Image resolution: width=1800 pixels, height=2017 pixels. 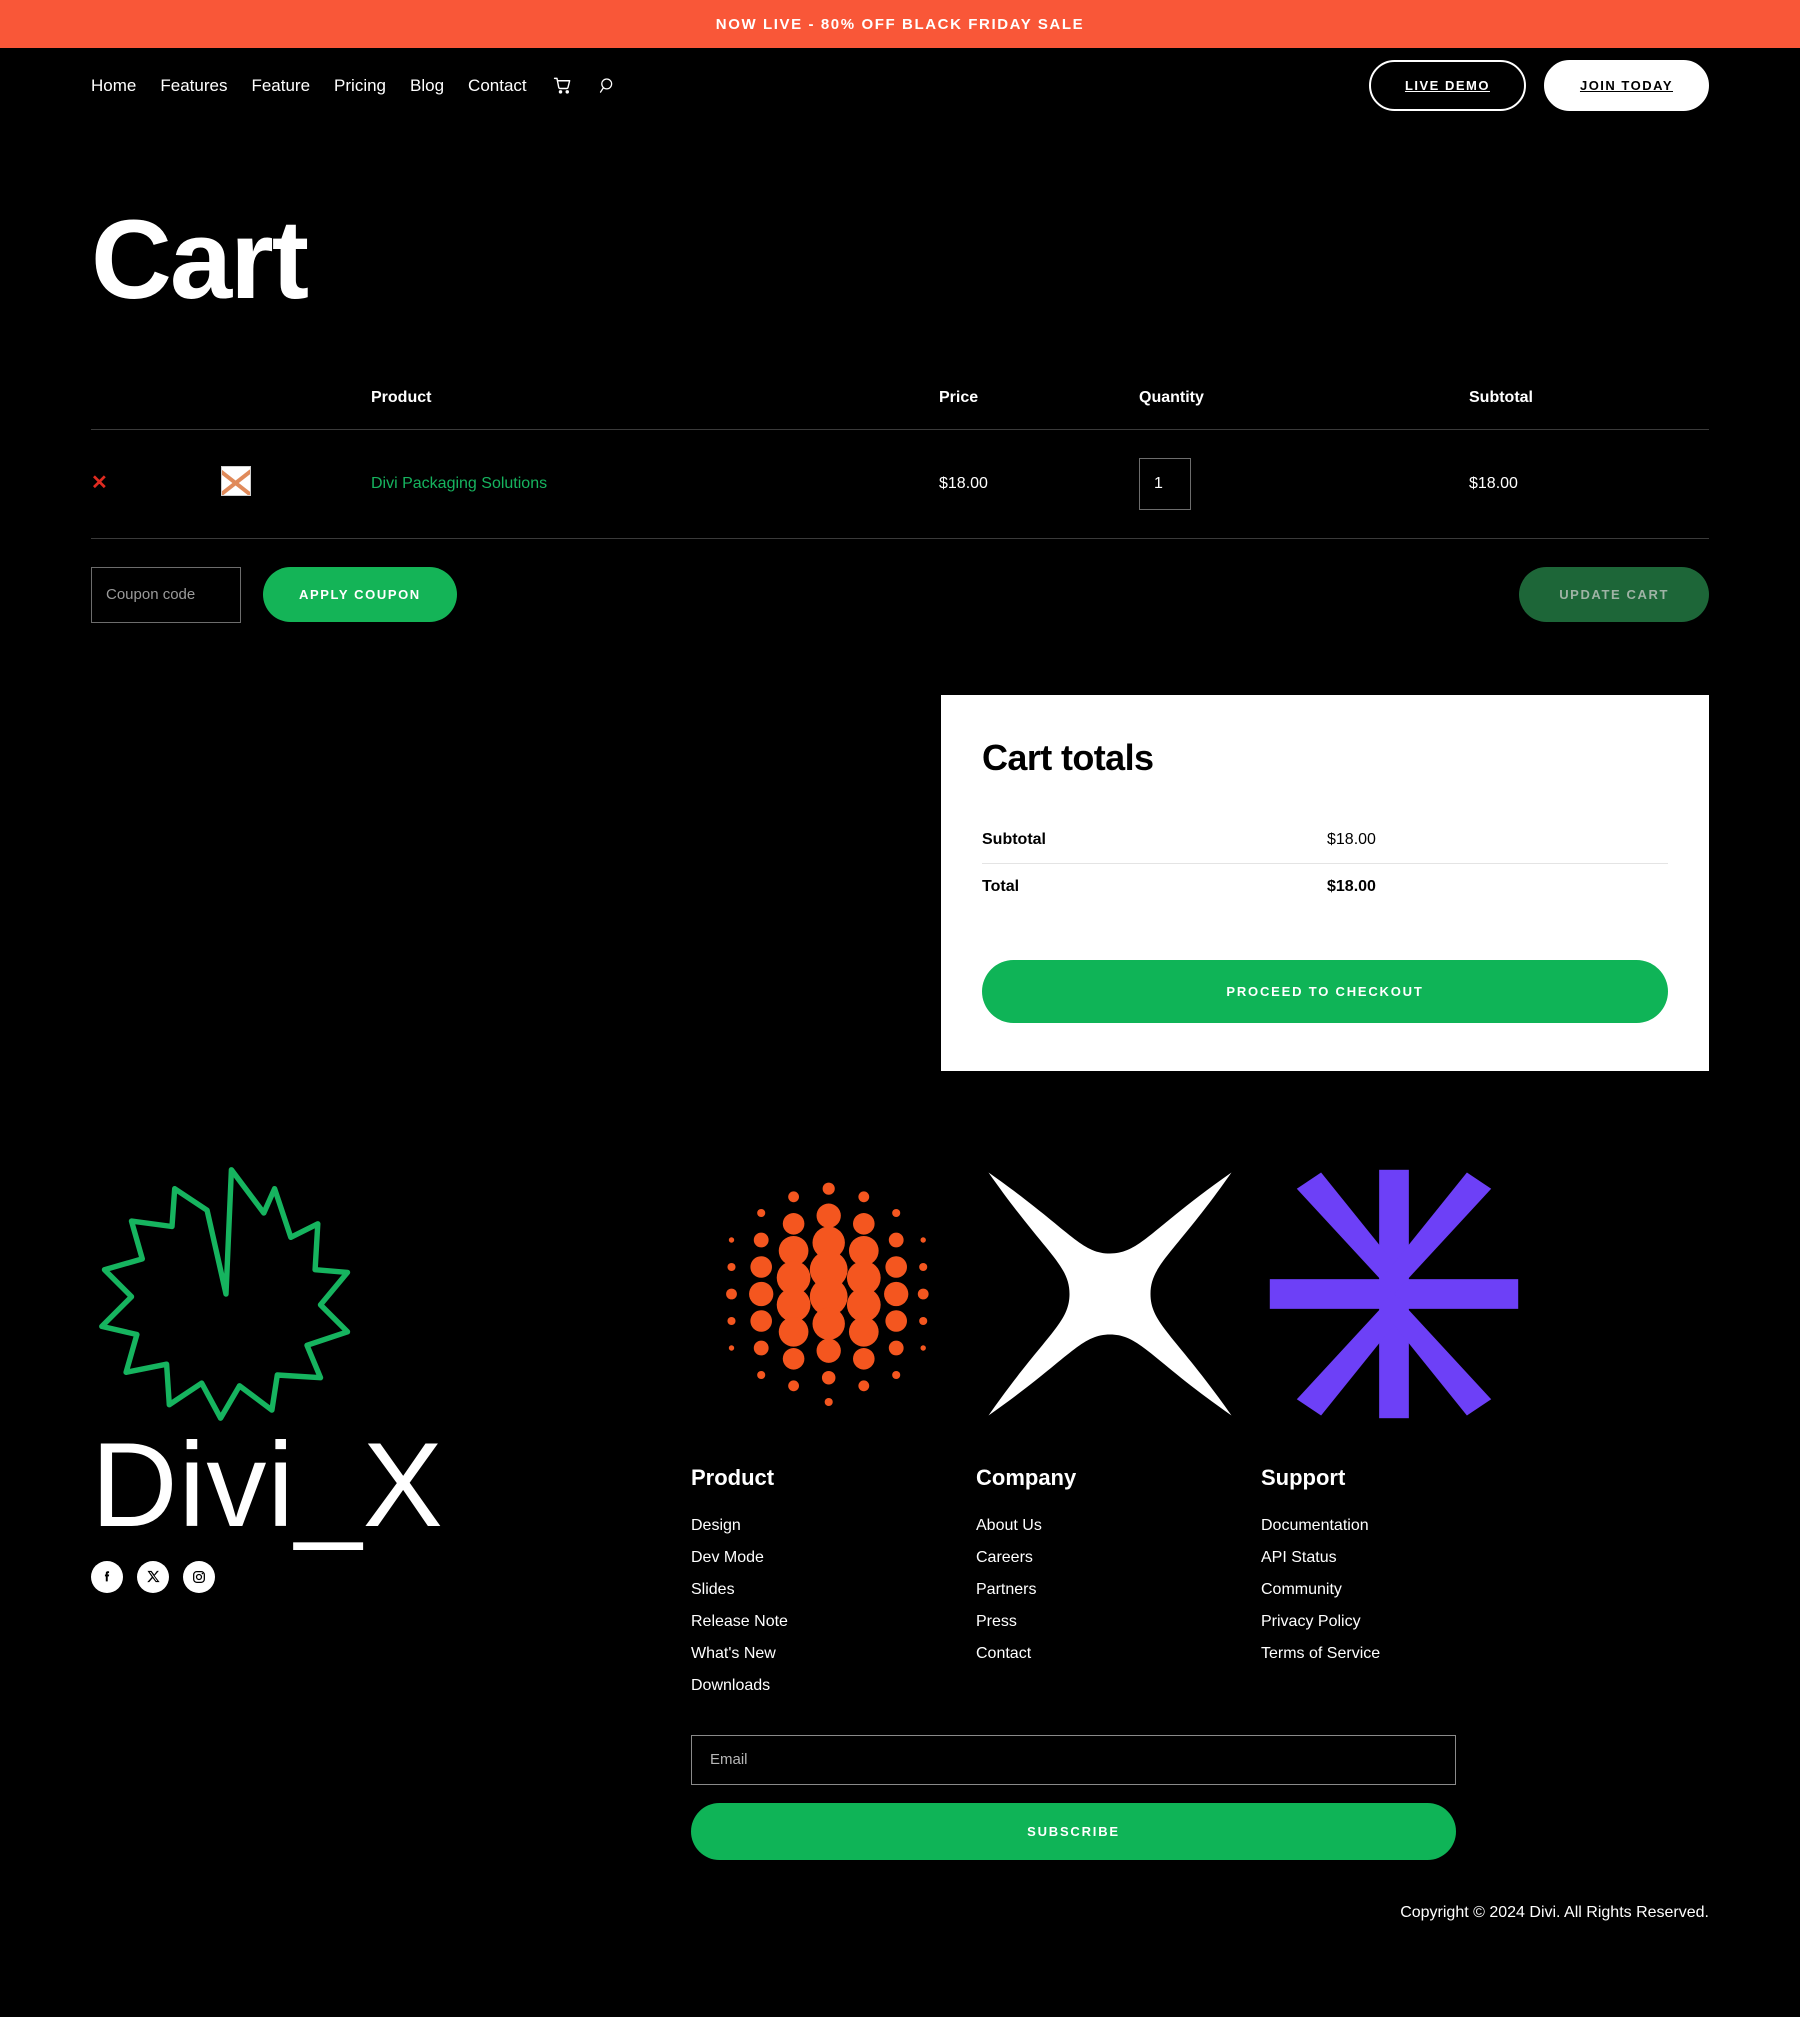 I want to click on page-title: Cart, so click(x=200, y=259).